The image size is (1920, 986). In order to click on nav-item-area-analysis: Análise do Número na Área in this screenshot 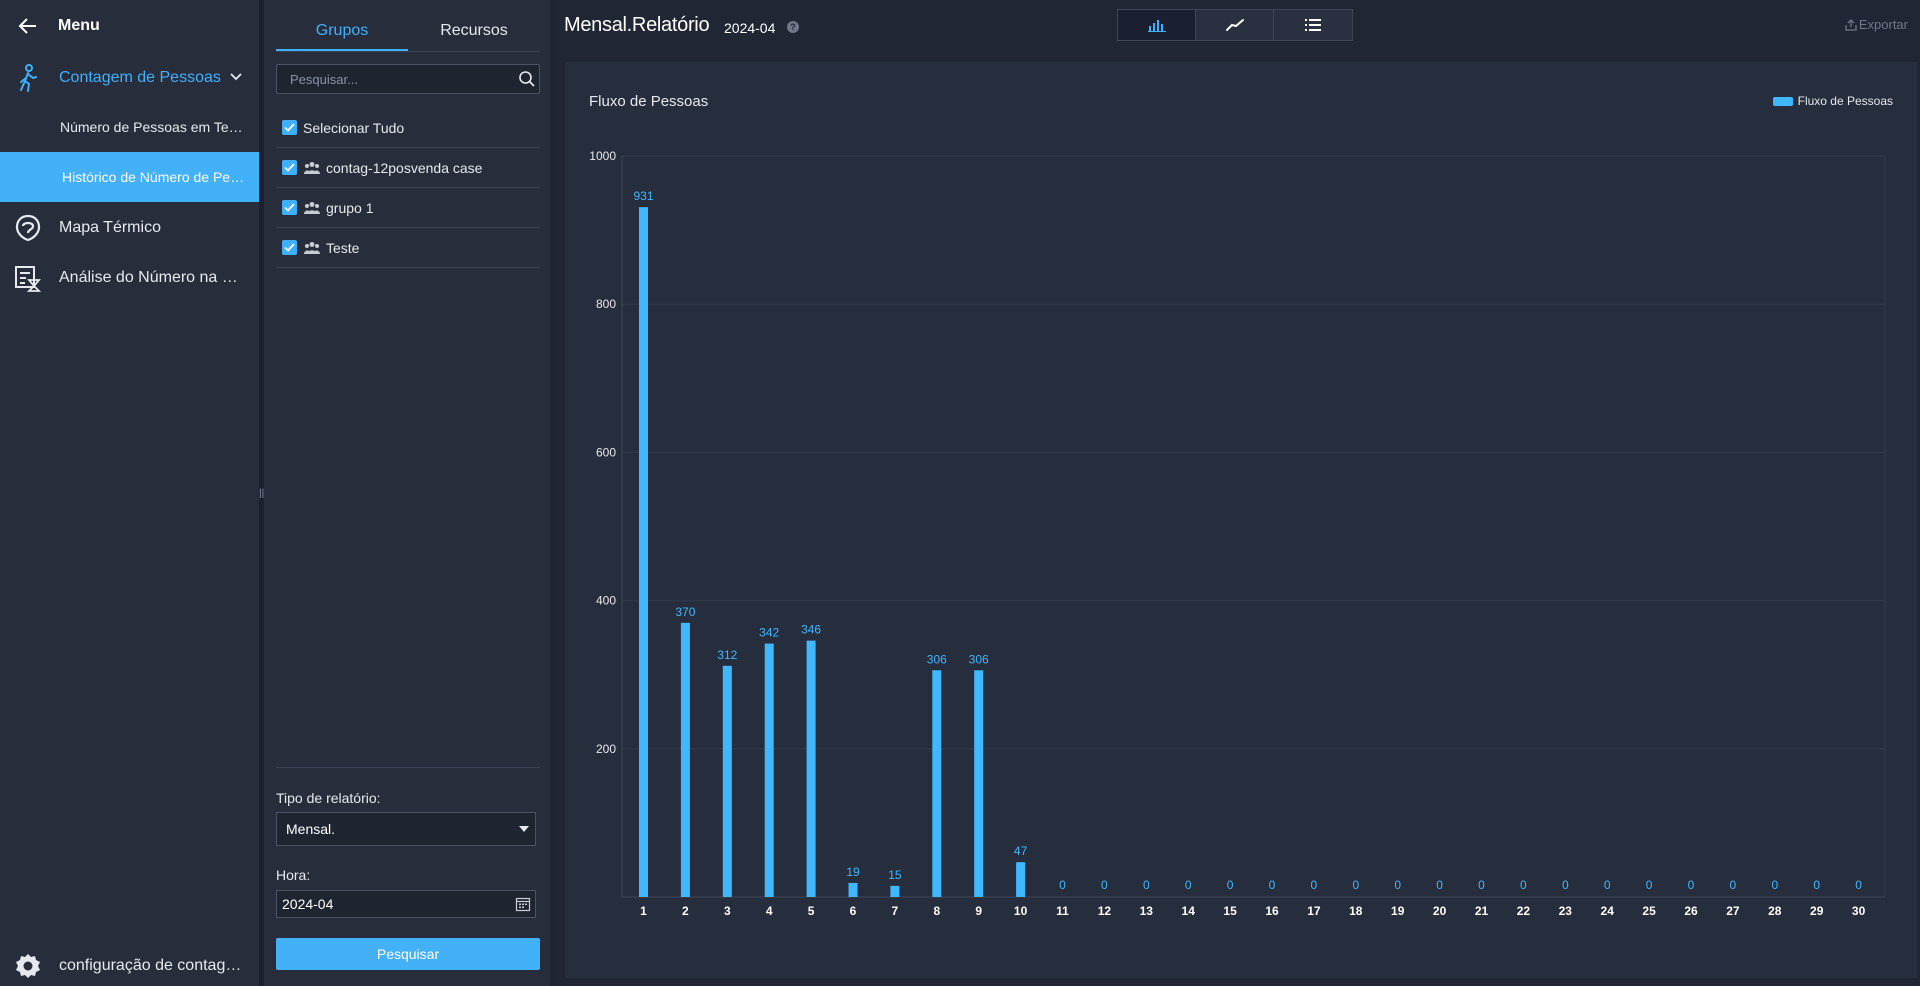, I will do `click(129, 278)`.